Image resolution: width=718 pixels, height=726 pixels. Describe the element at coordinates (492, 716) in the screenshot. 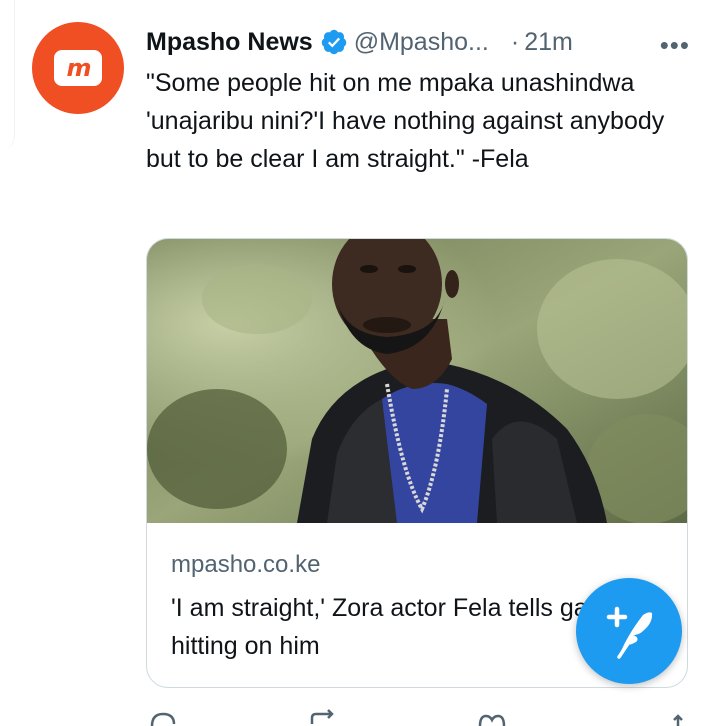

I see `like-icon` at that location.